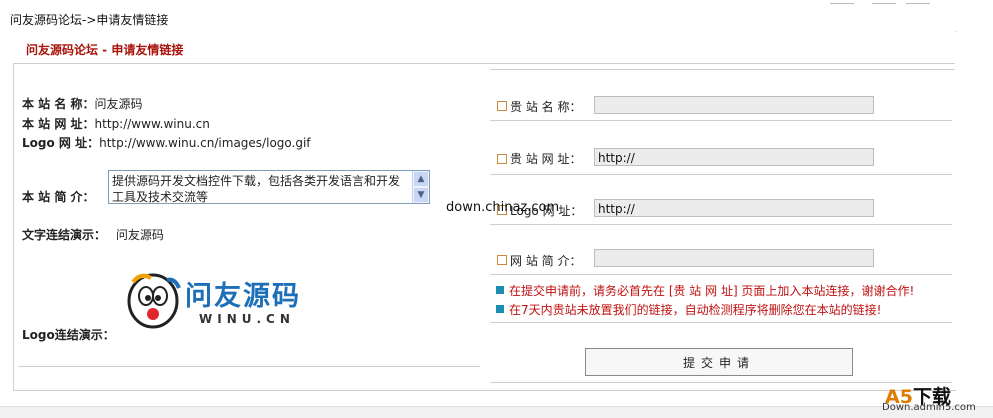 The height and width of the screenshot is (418, 993). I want to click on site-name-row: 本 站 名 称：问友源码, so click(82, 103).